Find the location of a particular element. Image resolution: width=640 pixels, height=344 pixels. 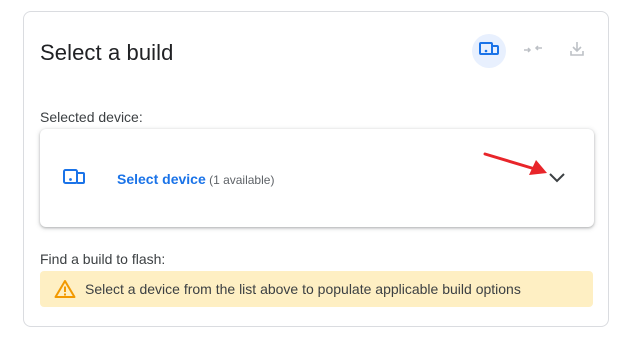

download-icon is located at coordinates (577, 51).